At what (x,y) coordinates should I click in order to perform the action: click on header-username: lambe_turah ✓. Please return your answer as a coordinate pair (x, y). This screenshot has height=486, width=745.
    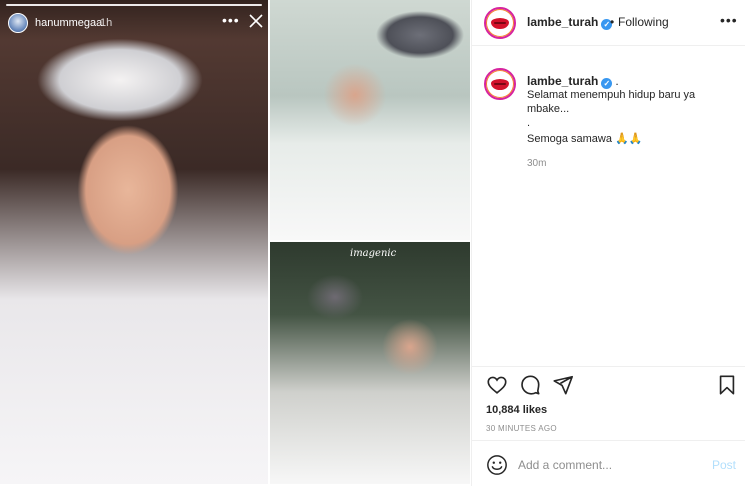
    Looking at the image, I should click on (570, 22).